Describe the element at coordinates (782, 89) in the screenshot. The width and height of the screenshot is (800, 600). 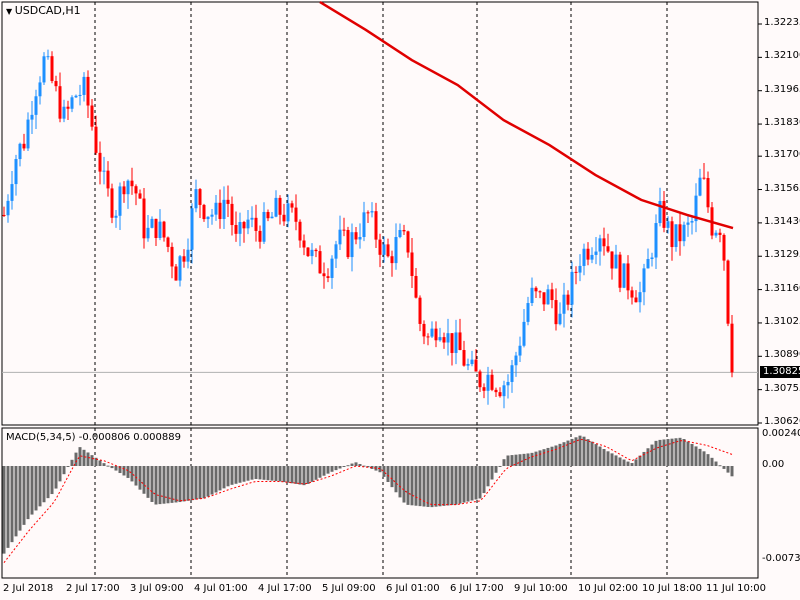
I see `y-tick-label: 1.31965` at that location.